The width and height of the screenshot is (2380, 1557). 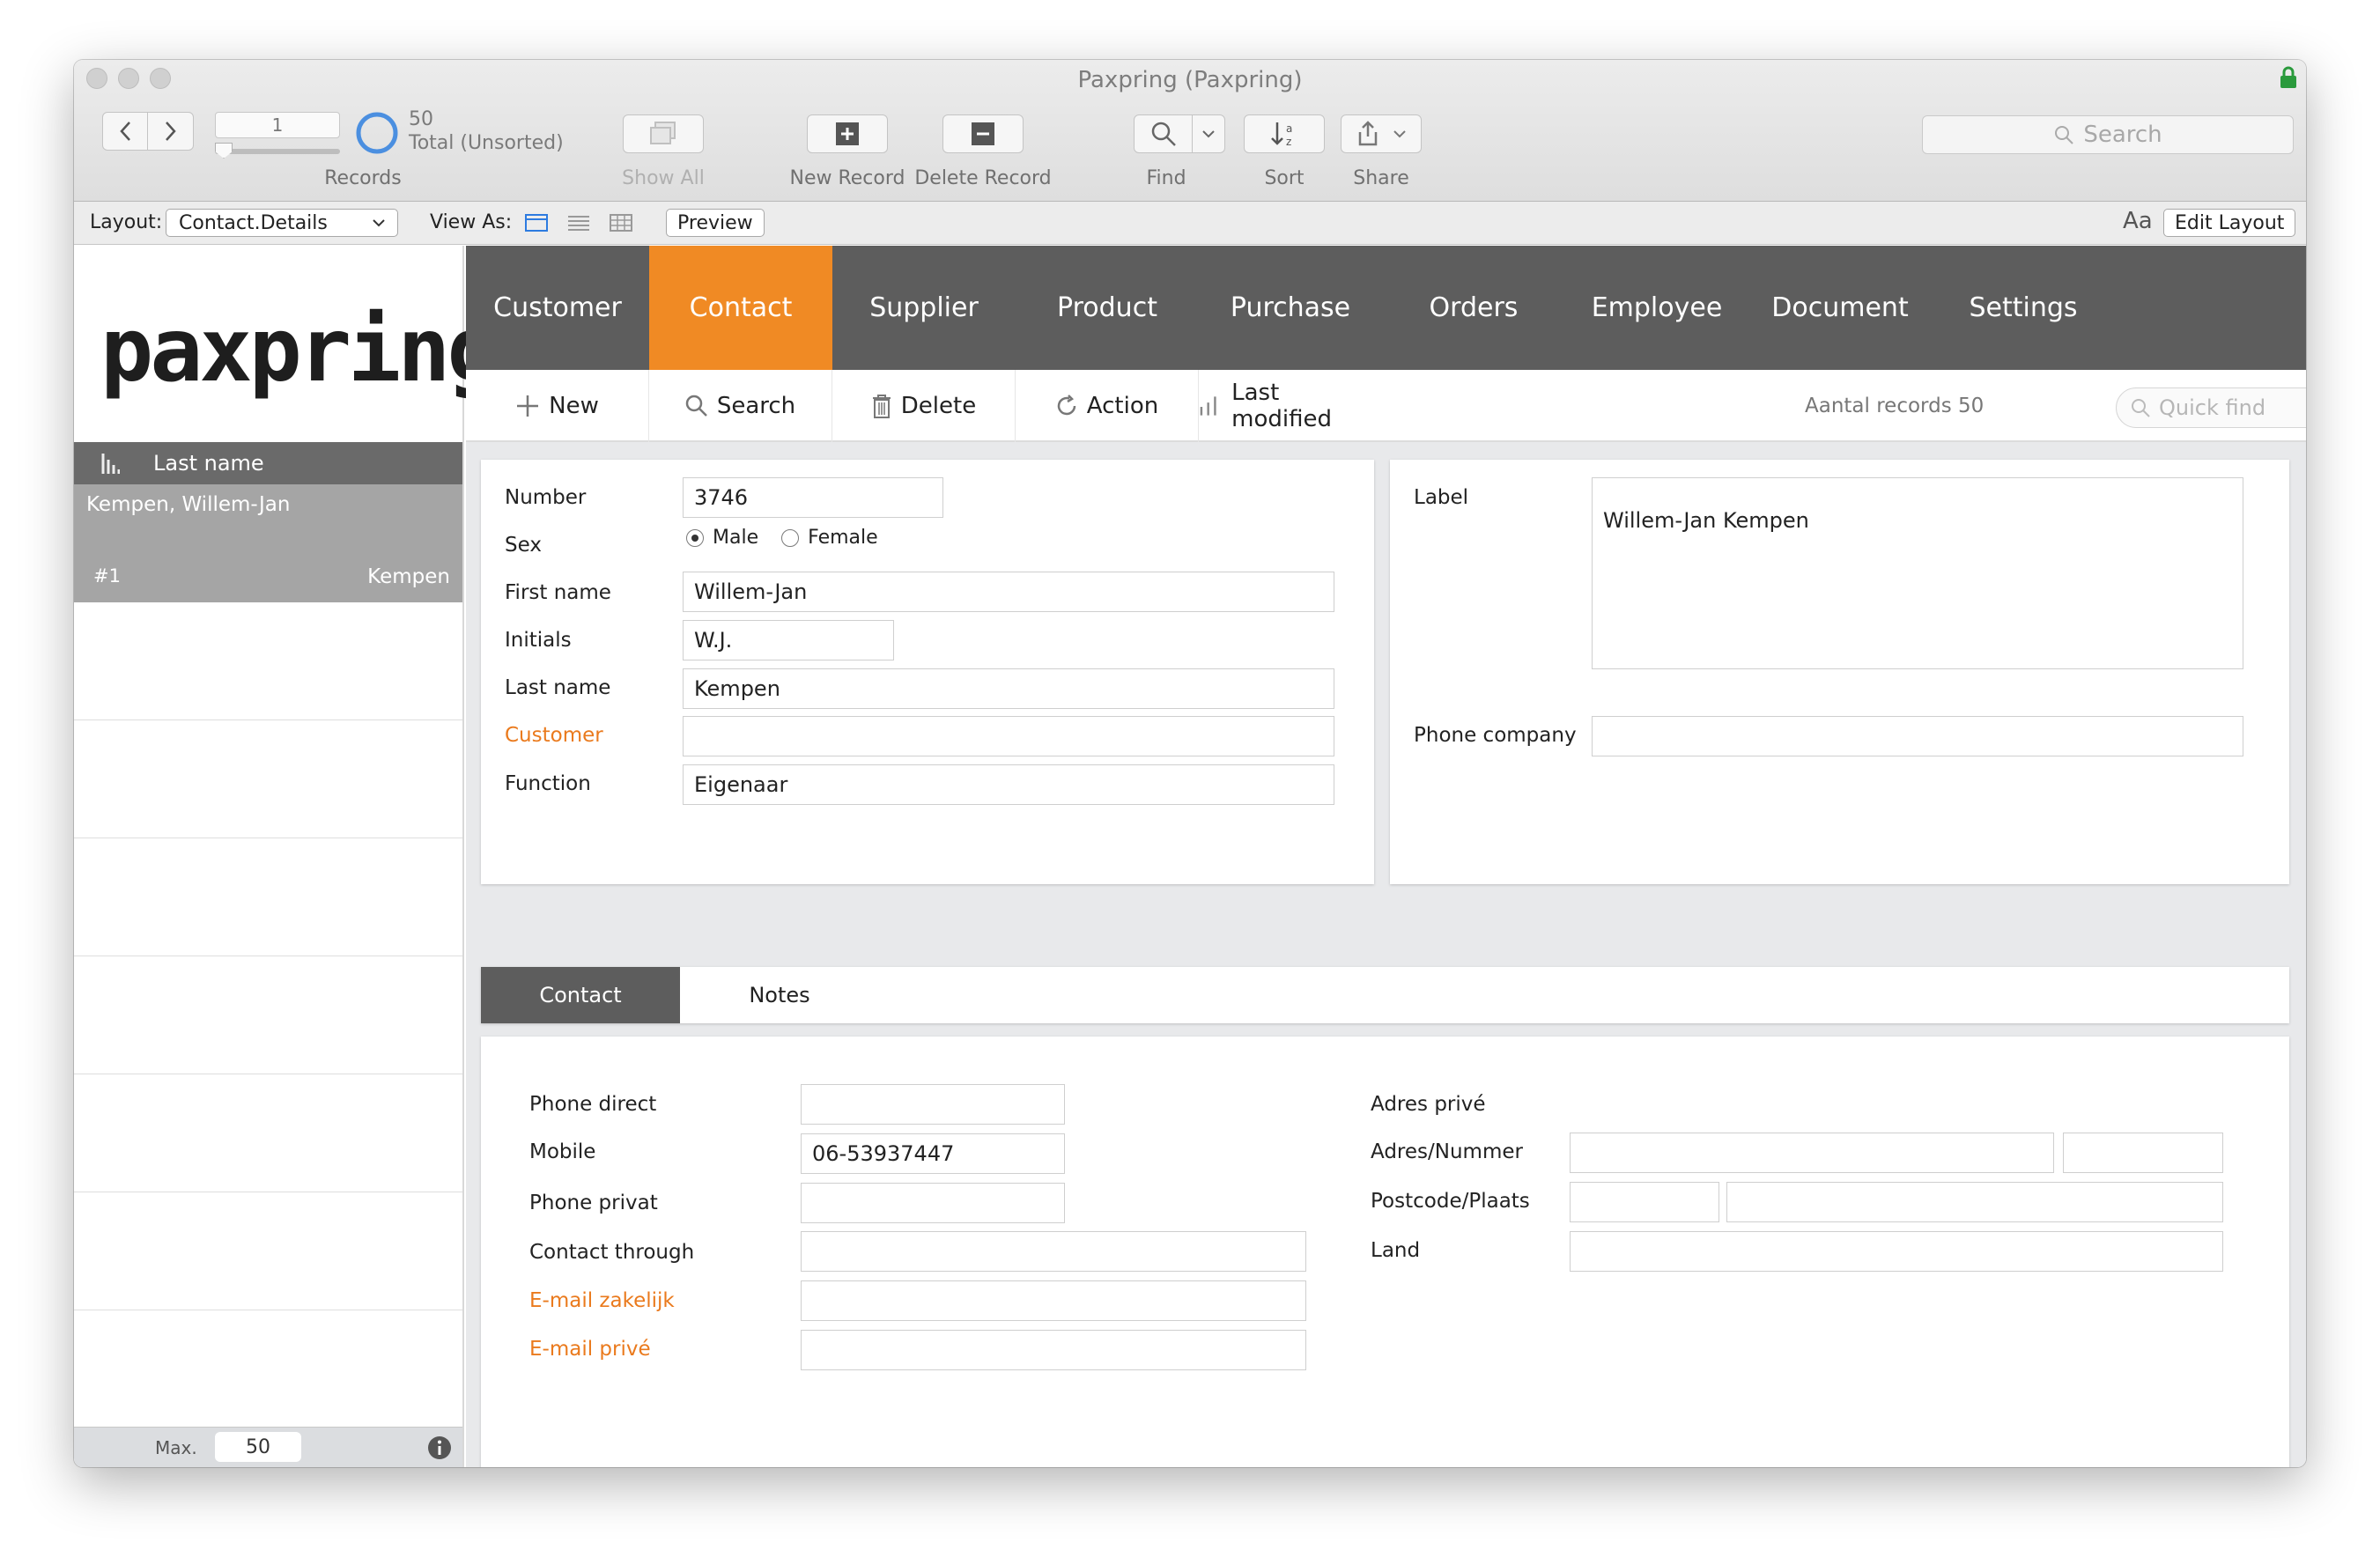 What do you see at coordinates (176, 1447) in the screenshot?
I see `max-label: Max.` at bounding box center [176, 1447].